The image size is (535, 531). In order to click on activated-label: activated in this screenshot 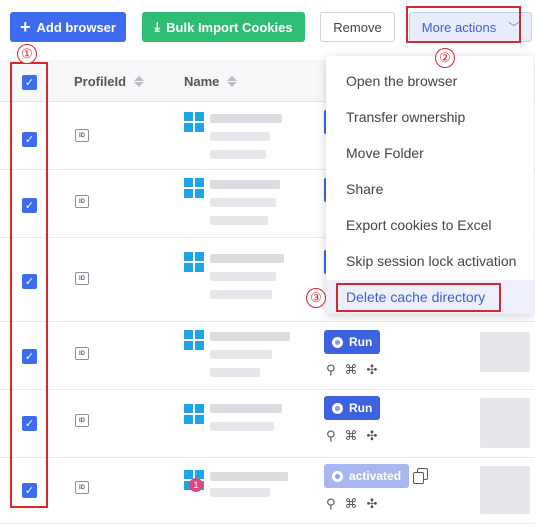, I will do `click(375, 476)`.